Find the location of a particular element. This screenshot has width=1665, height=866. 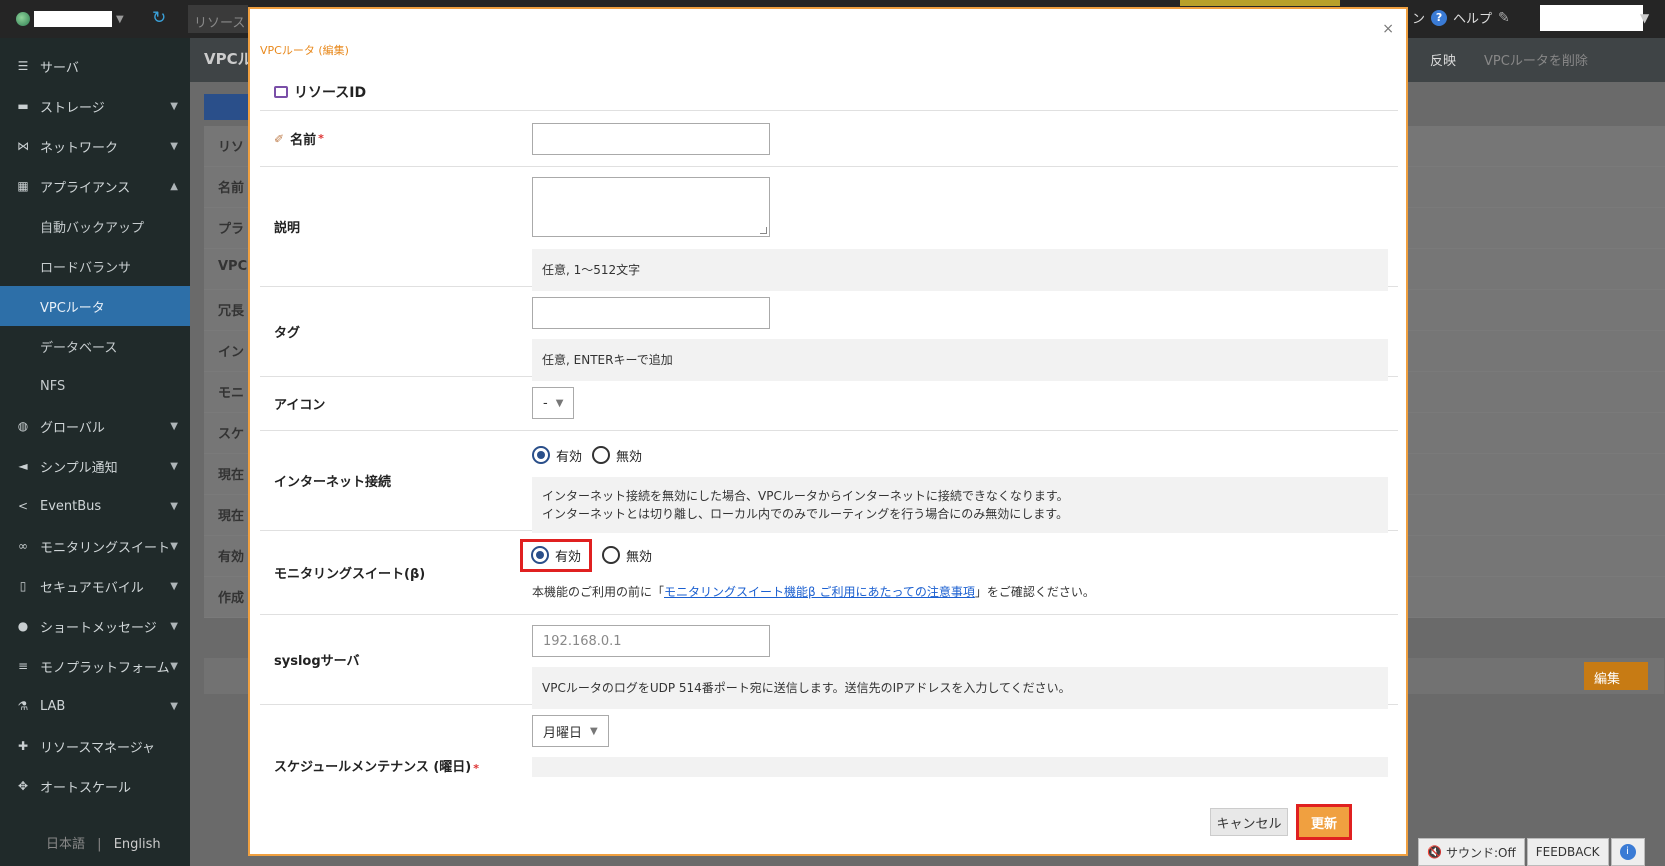

info-tab is located at coordinates (226, 107).